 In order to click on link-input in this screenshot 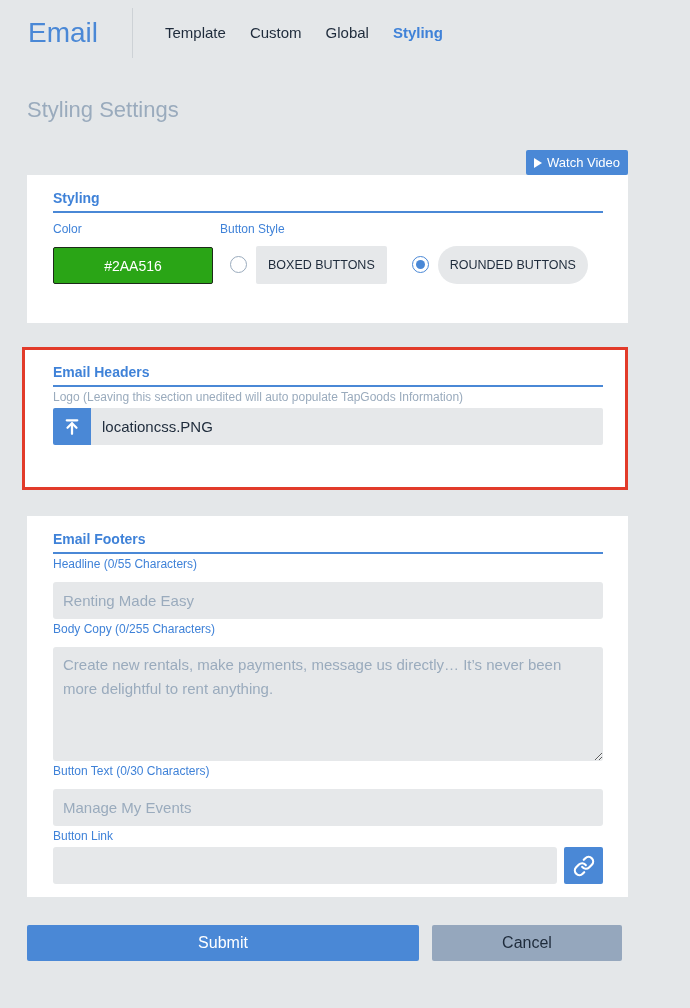, I will do `click(305, 865)`.